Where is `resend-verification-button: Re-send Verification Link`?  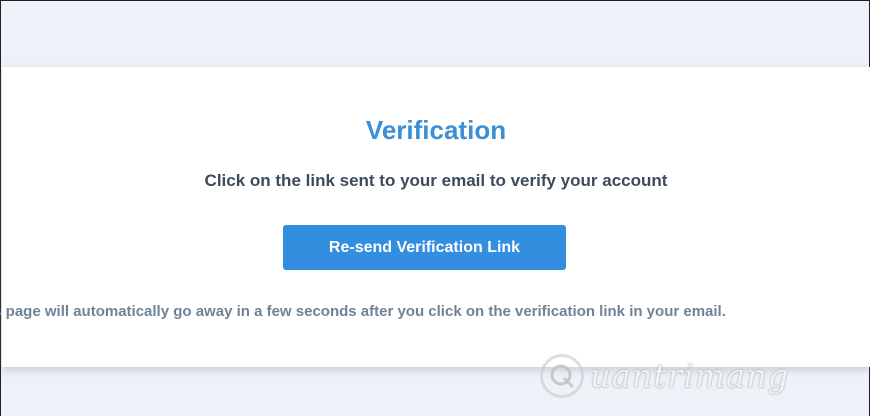
resend-verification-button: Re-send Verification Link is located at coordinates (424, 247).